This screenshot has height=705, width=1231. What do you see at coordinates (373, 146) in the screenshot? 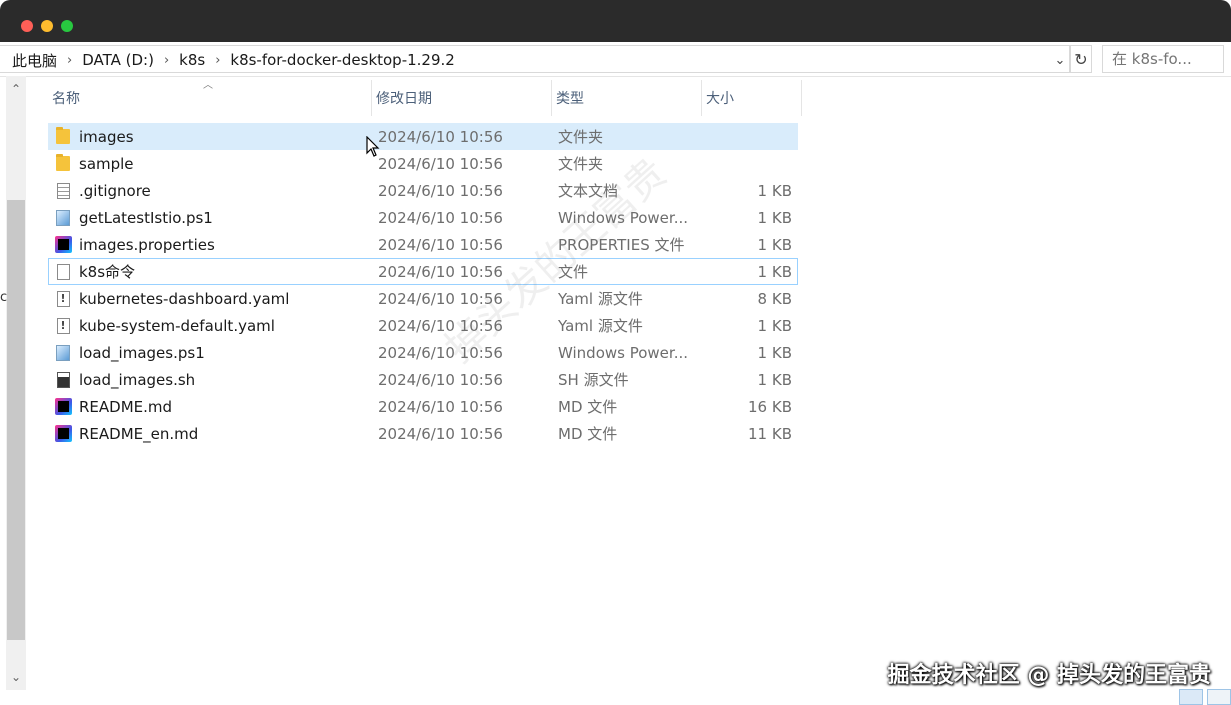
I see `mouse-cursor-icon` at bounding box center [373, 146].